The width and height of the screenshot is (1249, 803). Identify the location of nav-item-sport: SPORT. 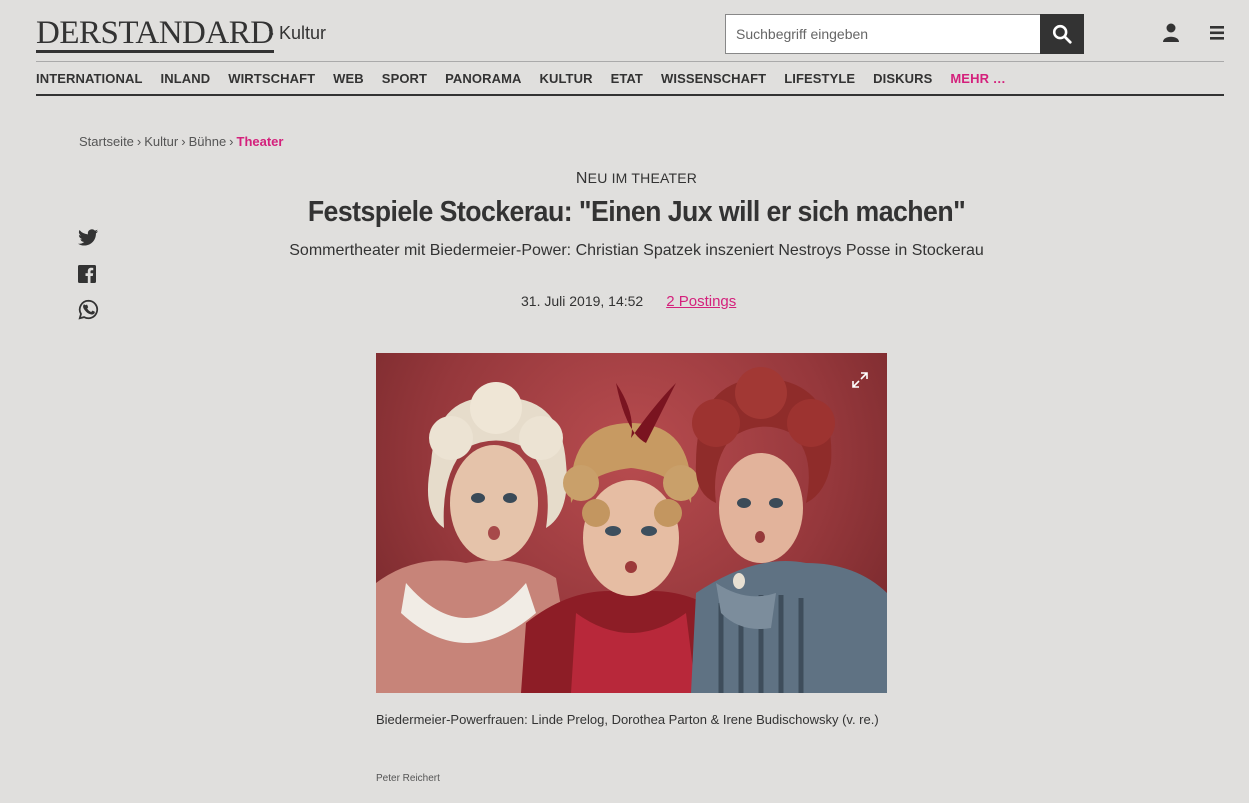
(404, 78).